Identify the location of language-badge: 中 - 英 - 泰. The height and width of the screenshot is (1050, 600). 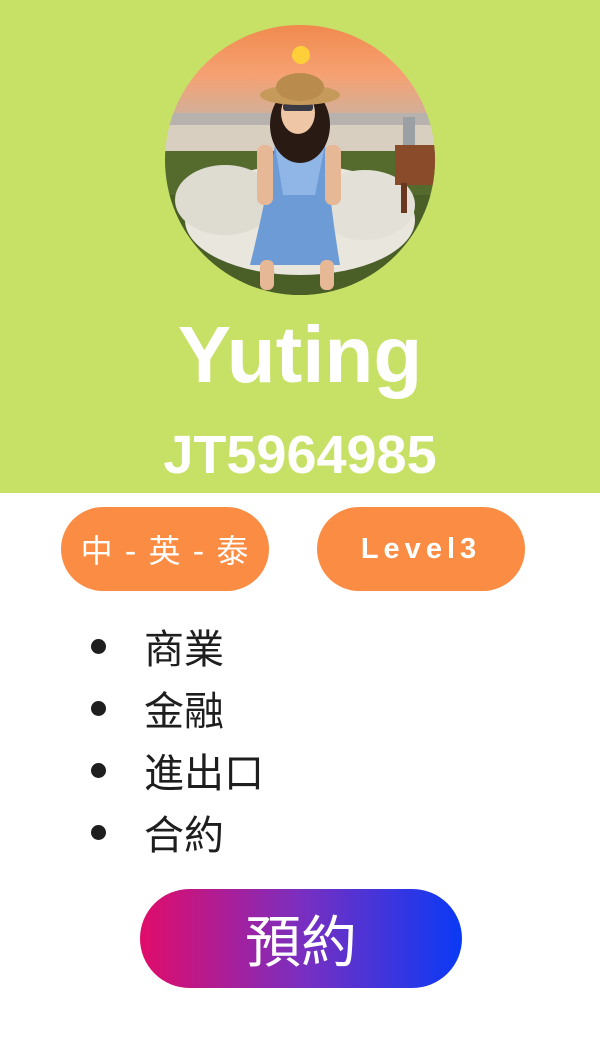
(165, 549).